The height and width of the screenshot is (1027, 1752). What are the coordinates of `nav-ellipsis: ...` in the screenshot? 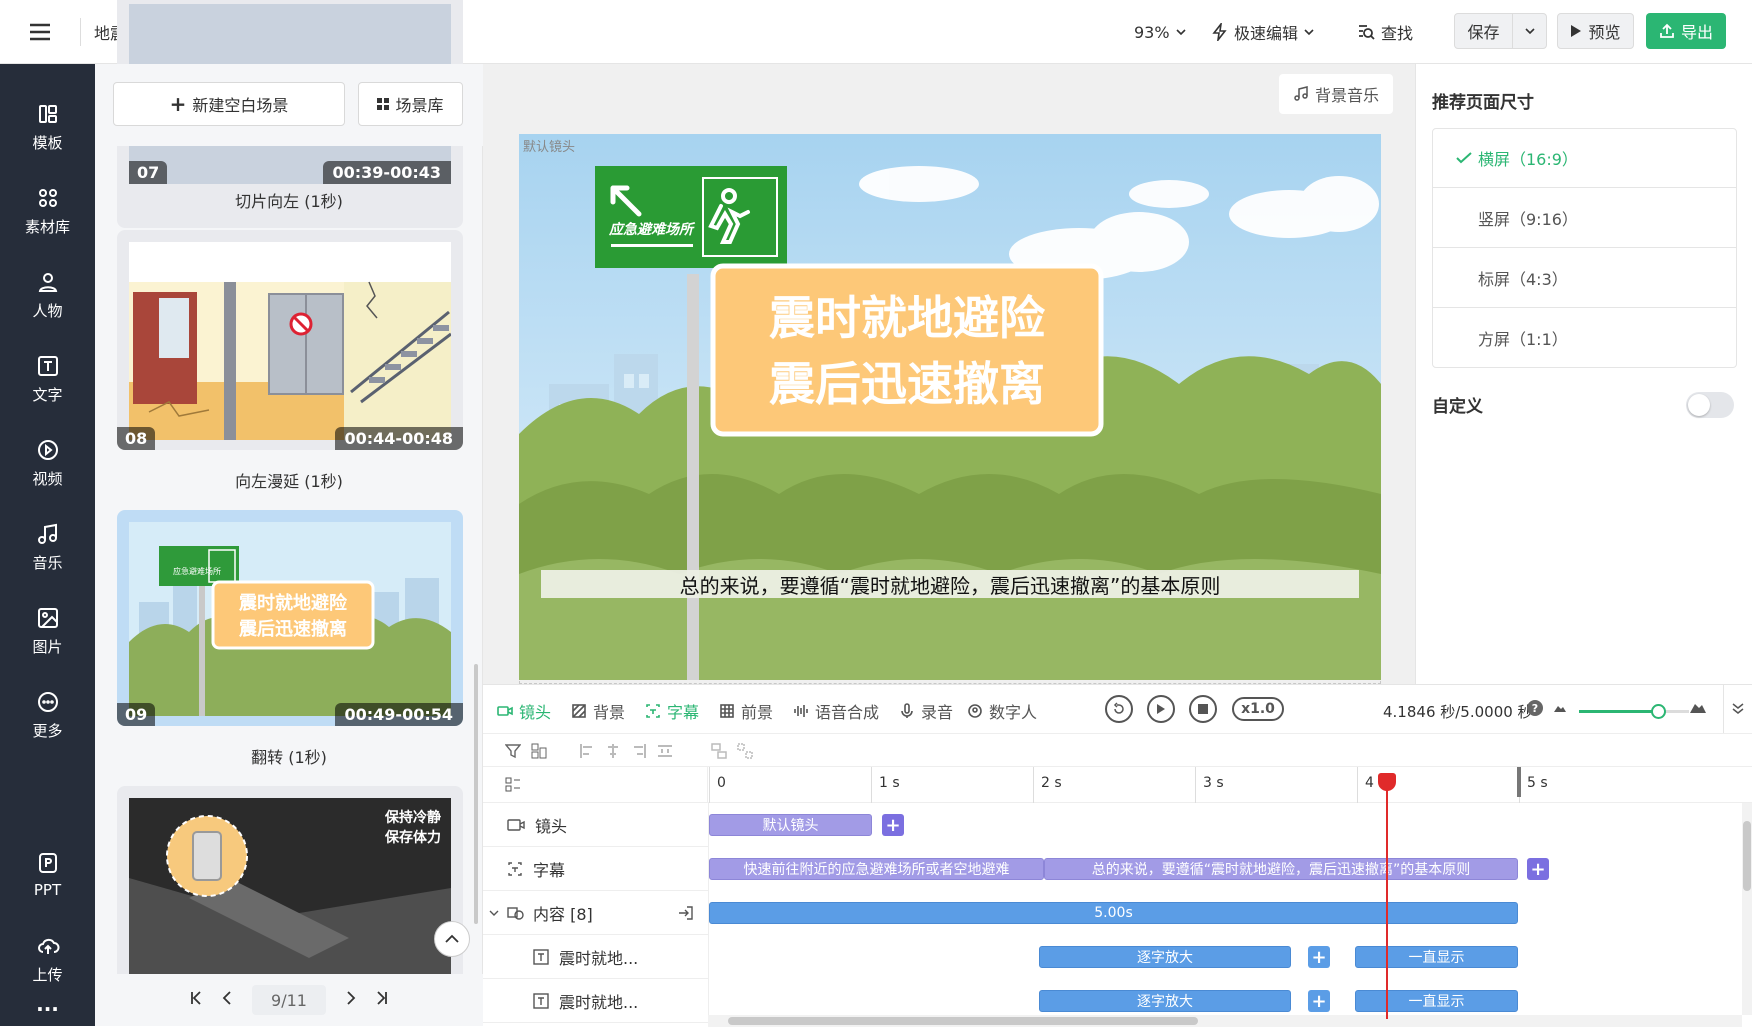 It's located at (47, 1004).